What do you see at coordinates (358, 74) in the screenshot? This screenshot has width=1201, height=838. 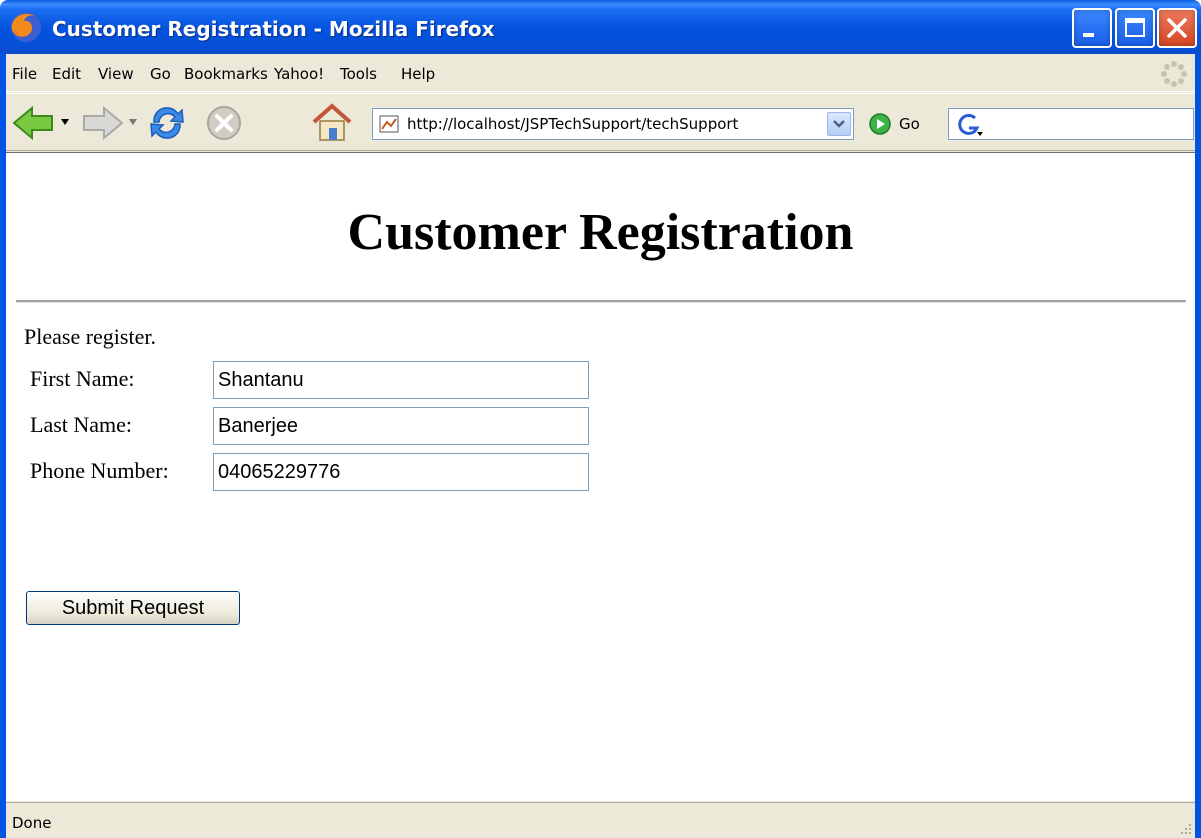 I see `menu-tools: Tools` at bounding box center [358, 74].